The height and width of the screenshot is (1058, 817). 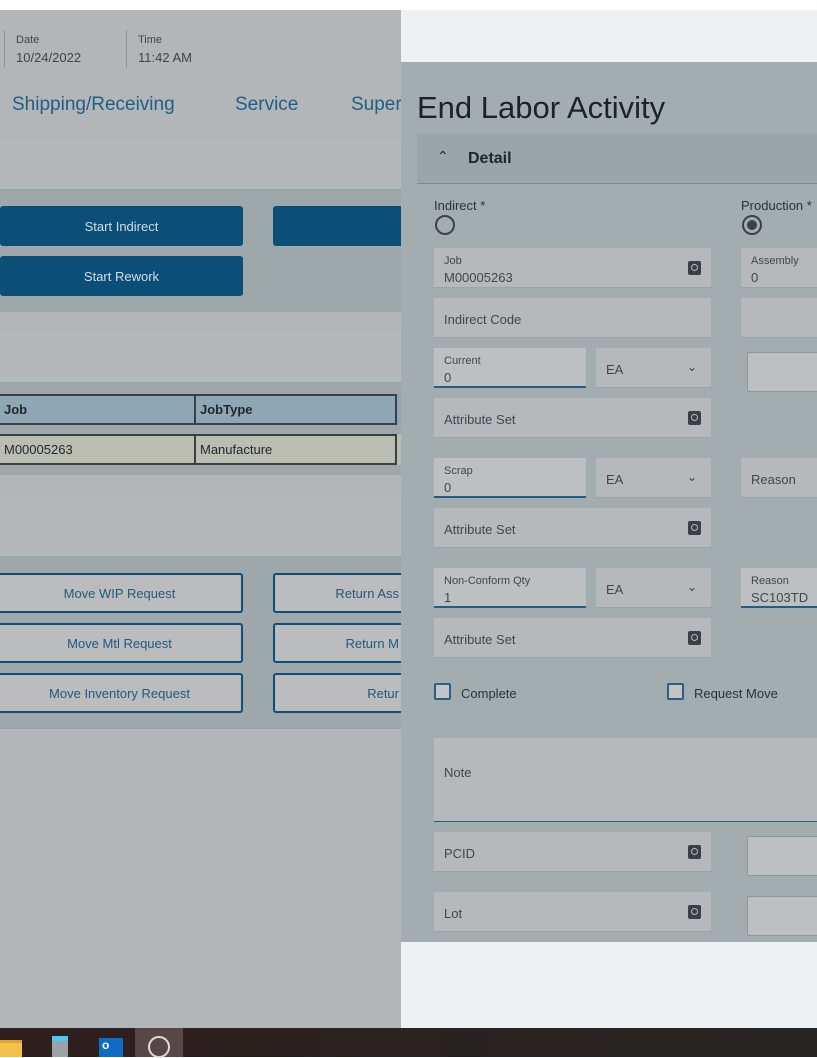 What do you see at coordinates (510, 478) in the screenshot?
I see `scrap-qty-field: Scrap 0` at bounding box center [510, 478].